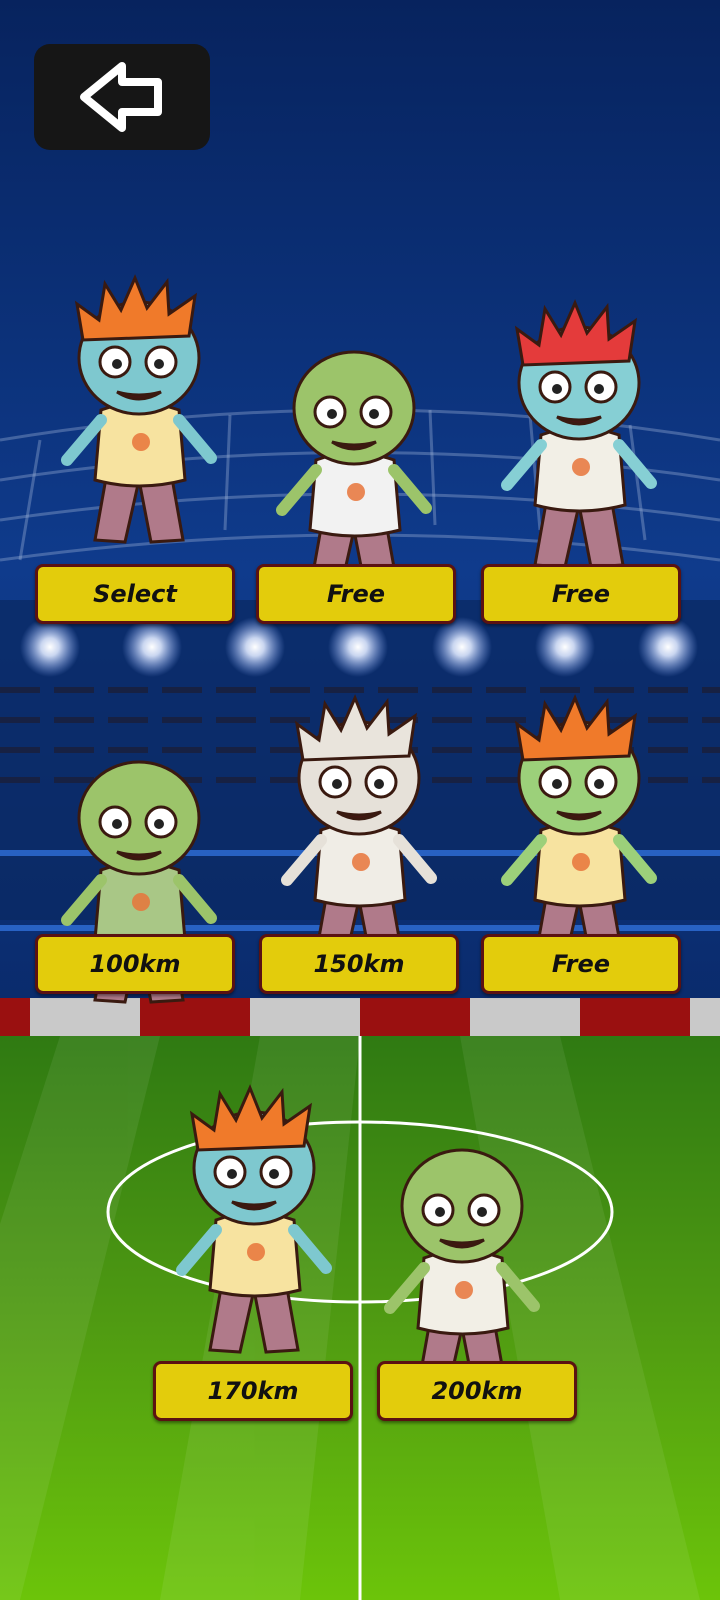 The height and width of the screenshot is (1600, 720). I want to click on character-8-unlock-button: 200km, so click(477, 1391).